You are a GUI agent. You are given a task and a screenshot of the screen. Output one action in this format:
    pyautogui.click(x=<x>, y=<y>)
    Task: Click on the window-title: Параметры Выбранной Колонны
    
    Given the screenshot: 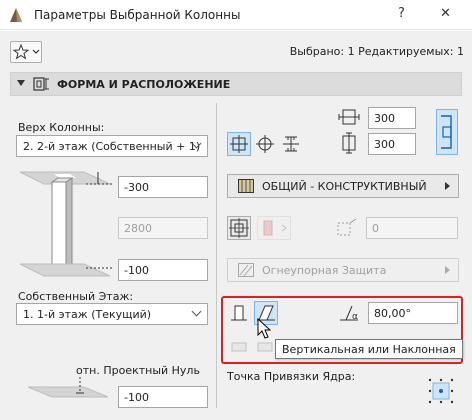 What is the action you would take?
    pyautogui.click(x=137, y=15)
    